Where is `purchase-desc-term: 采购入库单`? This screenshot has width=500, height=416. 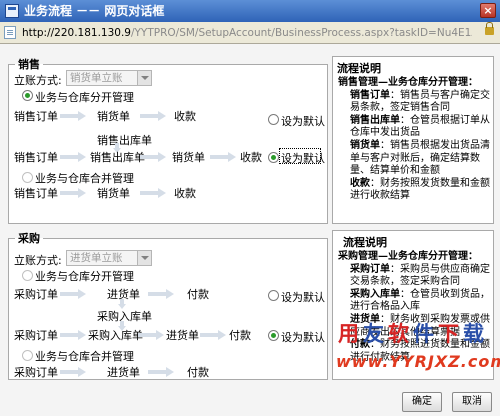
purchase-desc-term: 采购入库单 is located at coordinates (375, 294).